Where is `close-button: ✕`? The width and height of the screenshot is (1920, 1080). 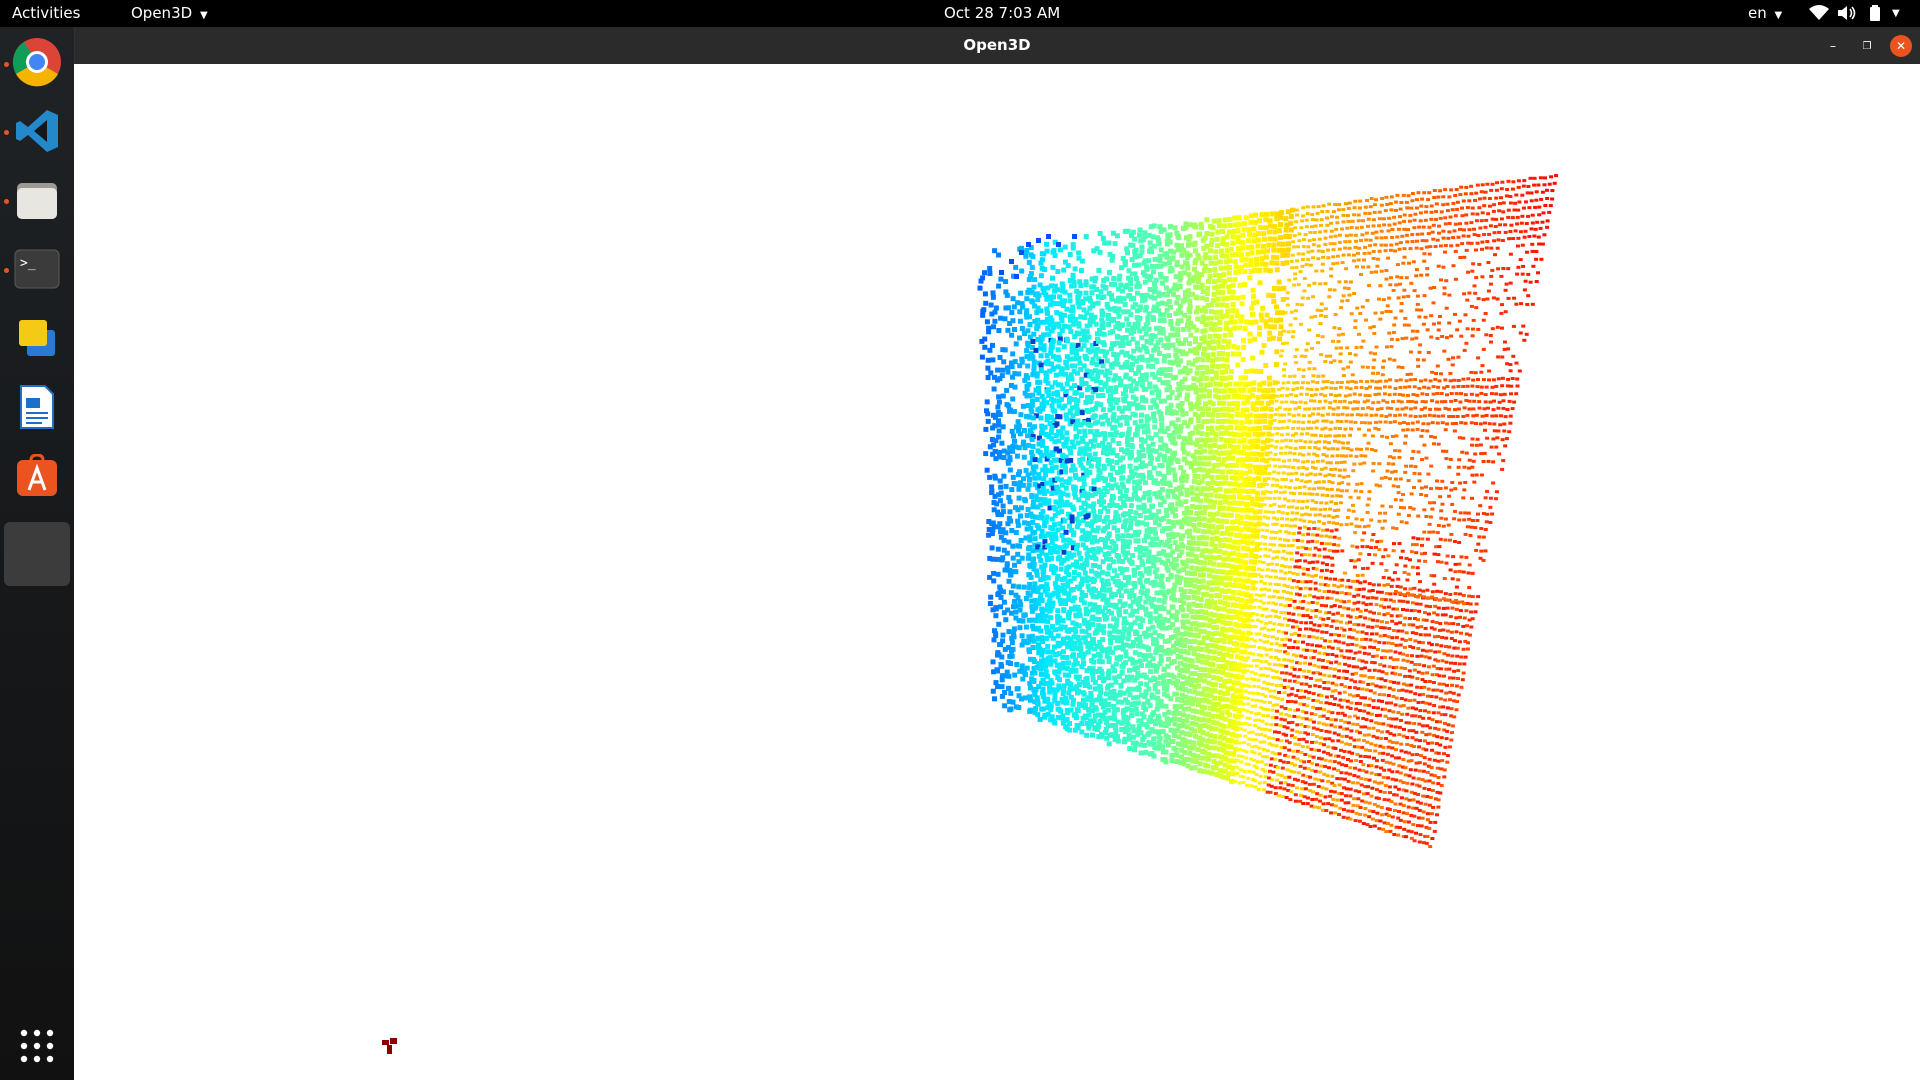 close-button: ✕ is located at coordinates (1901, 46).